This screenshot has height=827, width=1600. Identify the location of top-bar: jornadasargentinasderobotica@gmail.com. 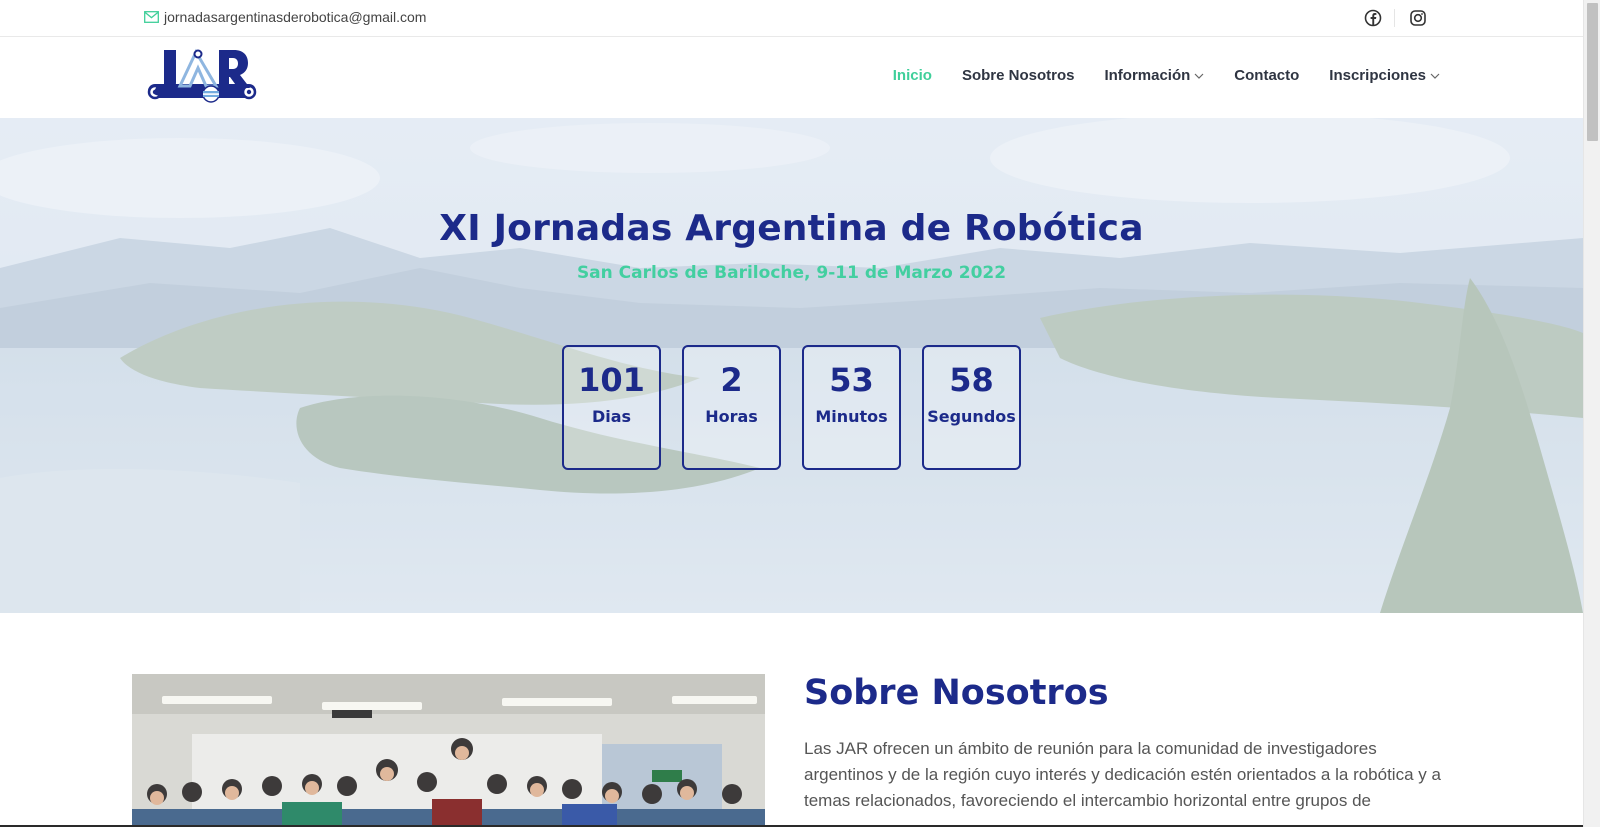
(791, 18).